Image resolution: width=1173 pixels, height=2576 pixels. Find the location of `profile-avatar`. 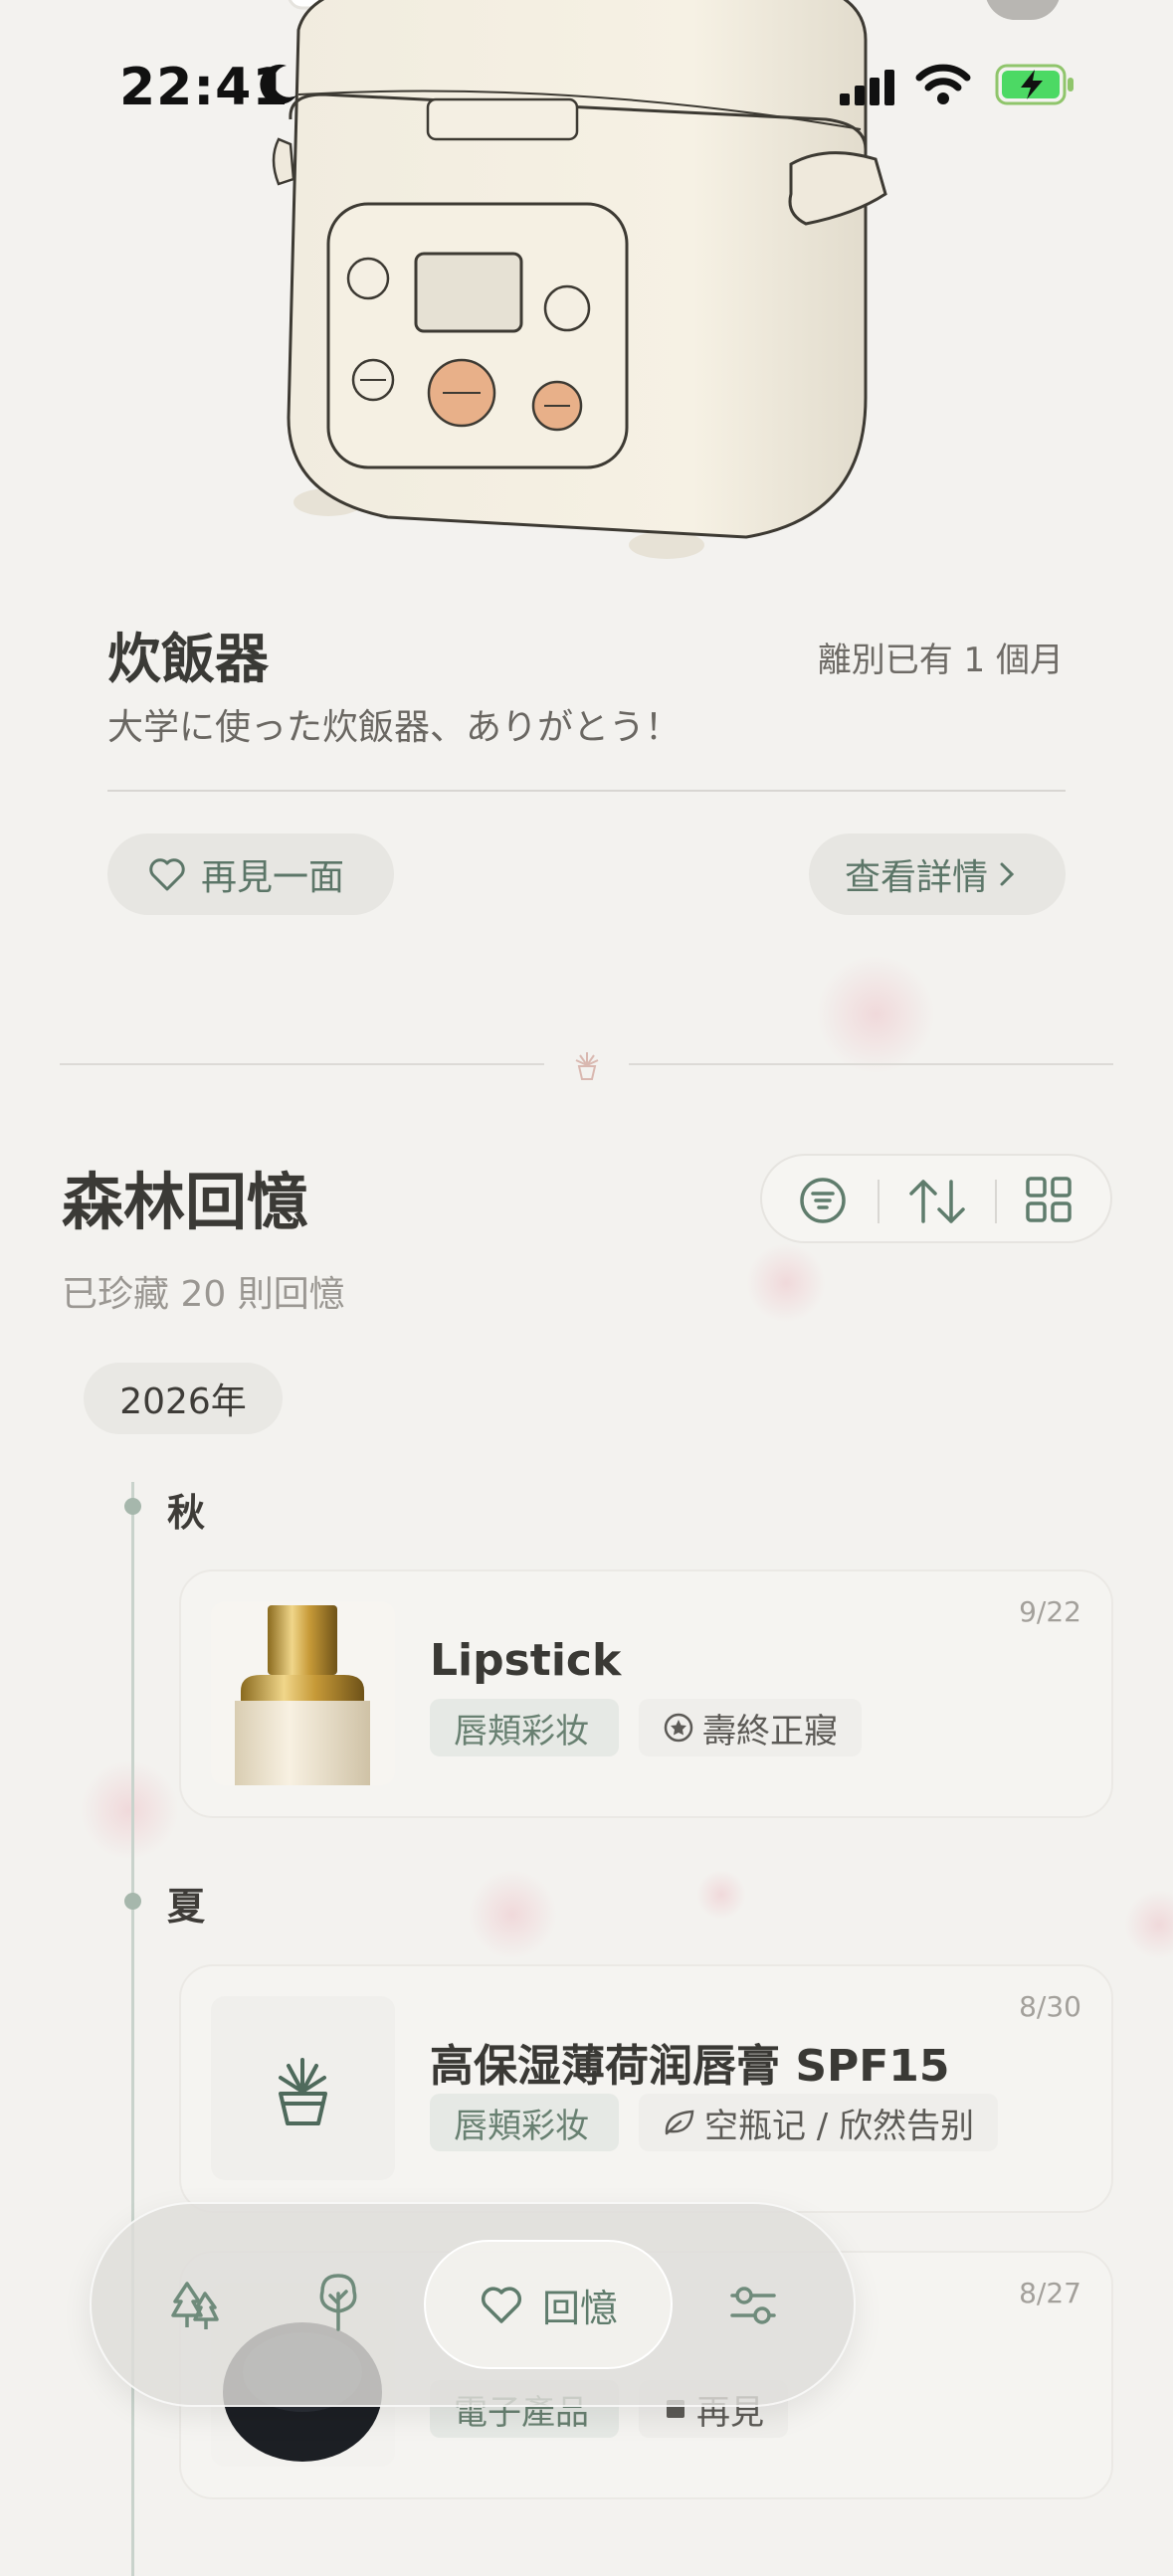

profile-avatar is located at coordinates (1023, 10).